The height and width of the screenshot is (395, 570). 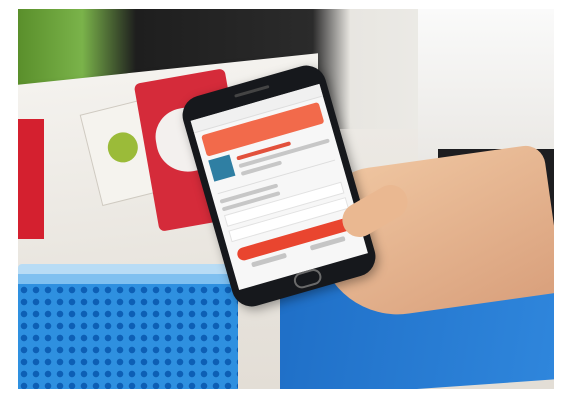 I want to click on shop-thumbnail, so click(x=222, y=168).